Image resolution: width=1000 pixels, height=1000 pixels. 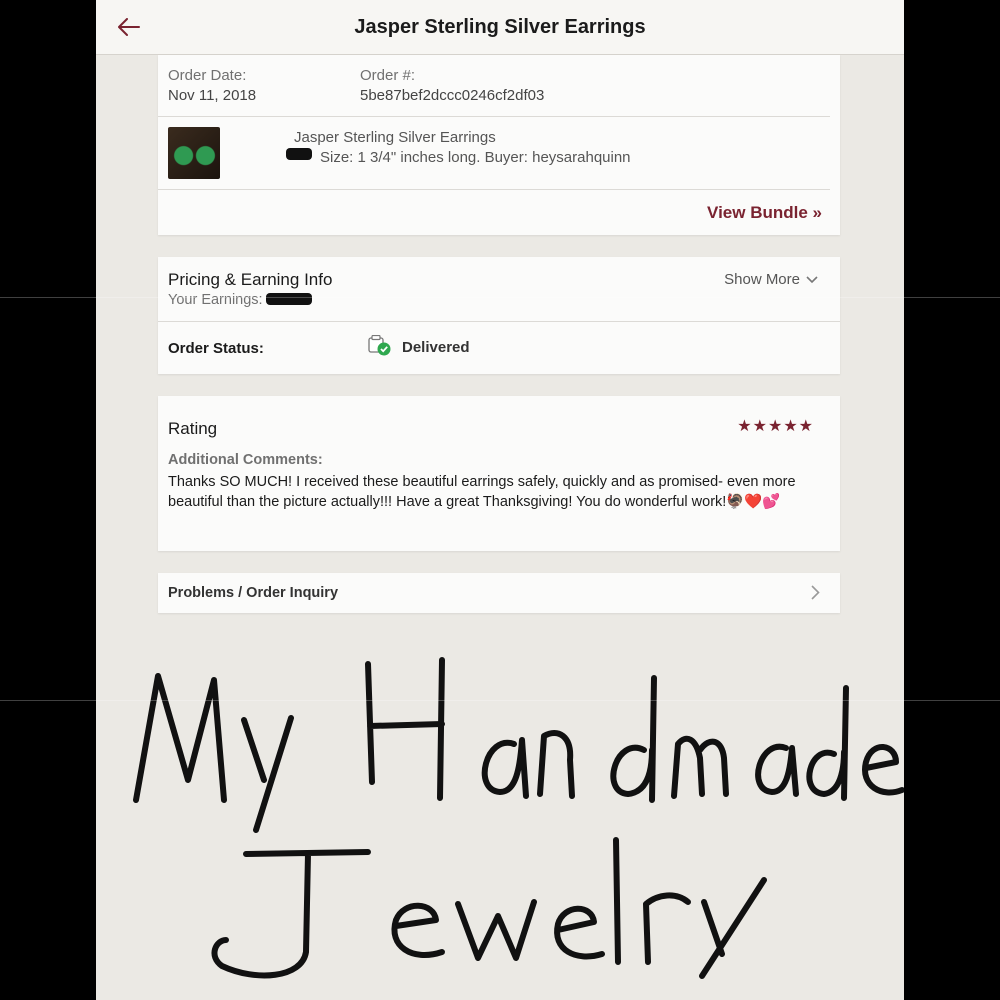 I want to click on item-thumbnail, so click(x=194, y=153).